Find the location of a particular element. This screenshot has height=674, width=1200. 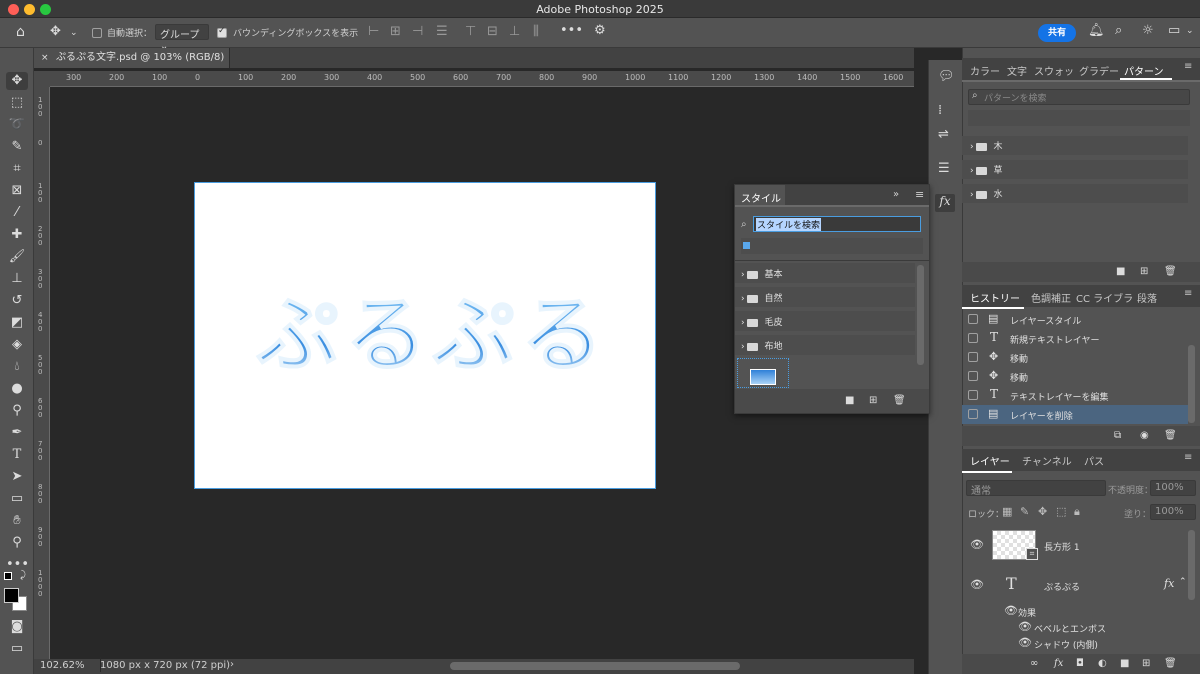

frame-tool: ⊠ is located at coordinates (17, 191).